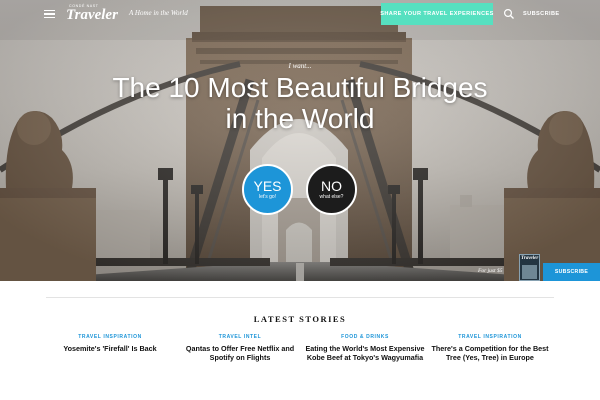 This screenshot has height=400, width=600. Describe the element at coordinates (509, 14) in the screenshot. I see `search-icon` at that location.